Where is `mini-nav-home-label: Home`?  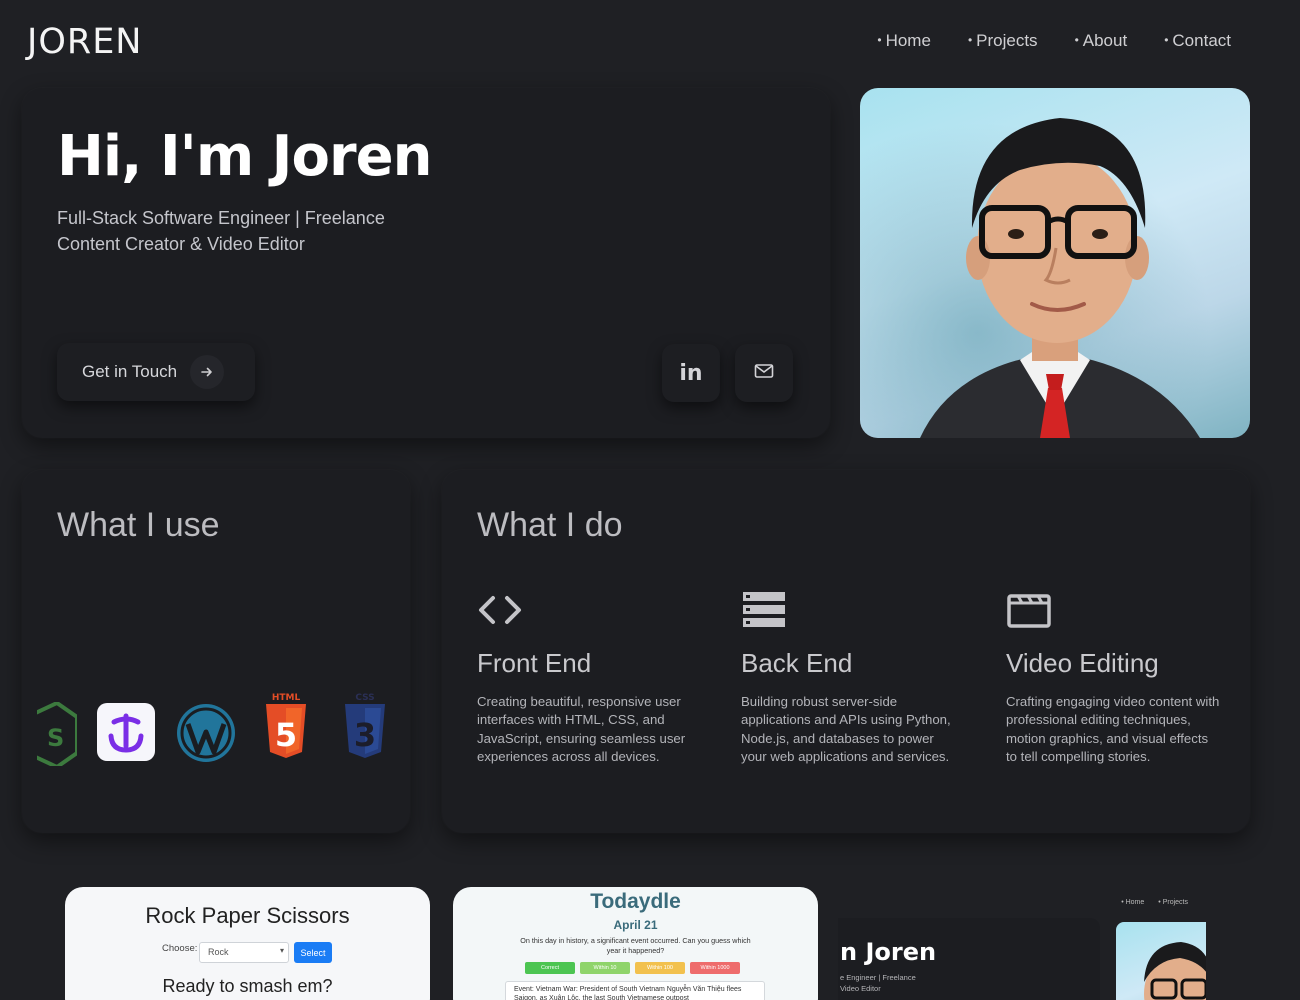 mini-nav-home-label: Home is located at coordinates (1135, 902).